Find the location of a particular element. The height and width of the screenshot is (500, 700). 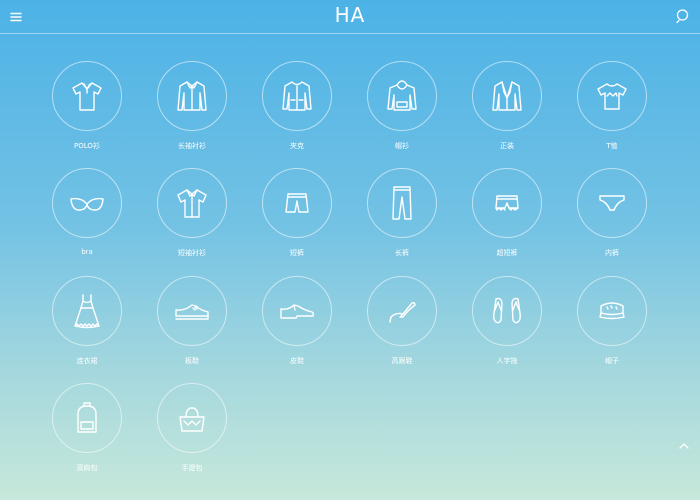

shorts-icon is located at coordinates (297, 203).